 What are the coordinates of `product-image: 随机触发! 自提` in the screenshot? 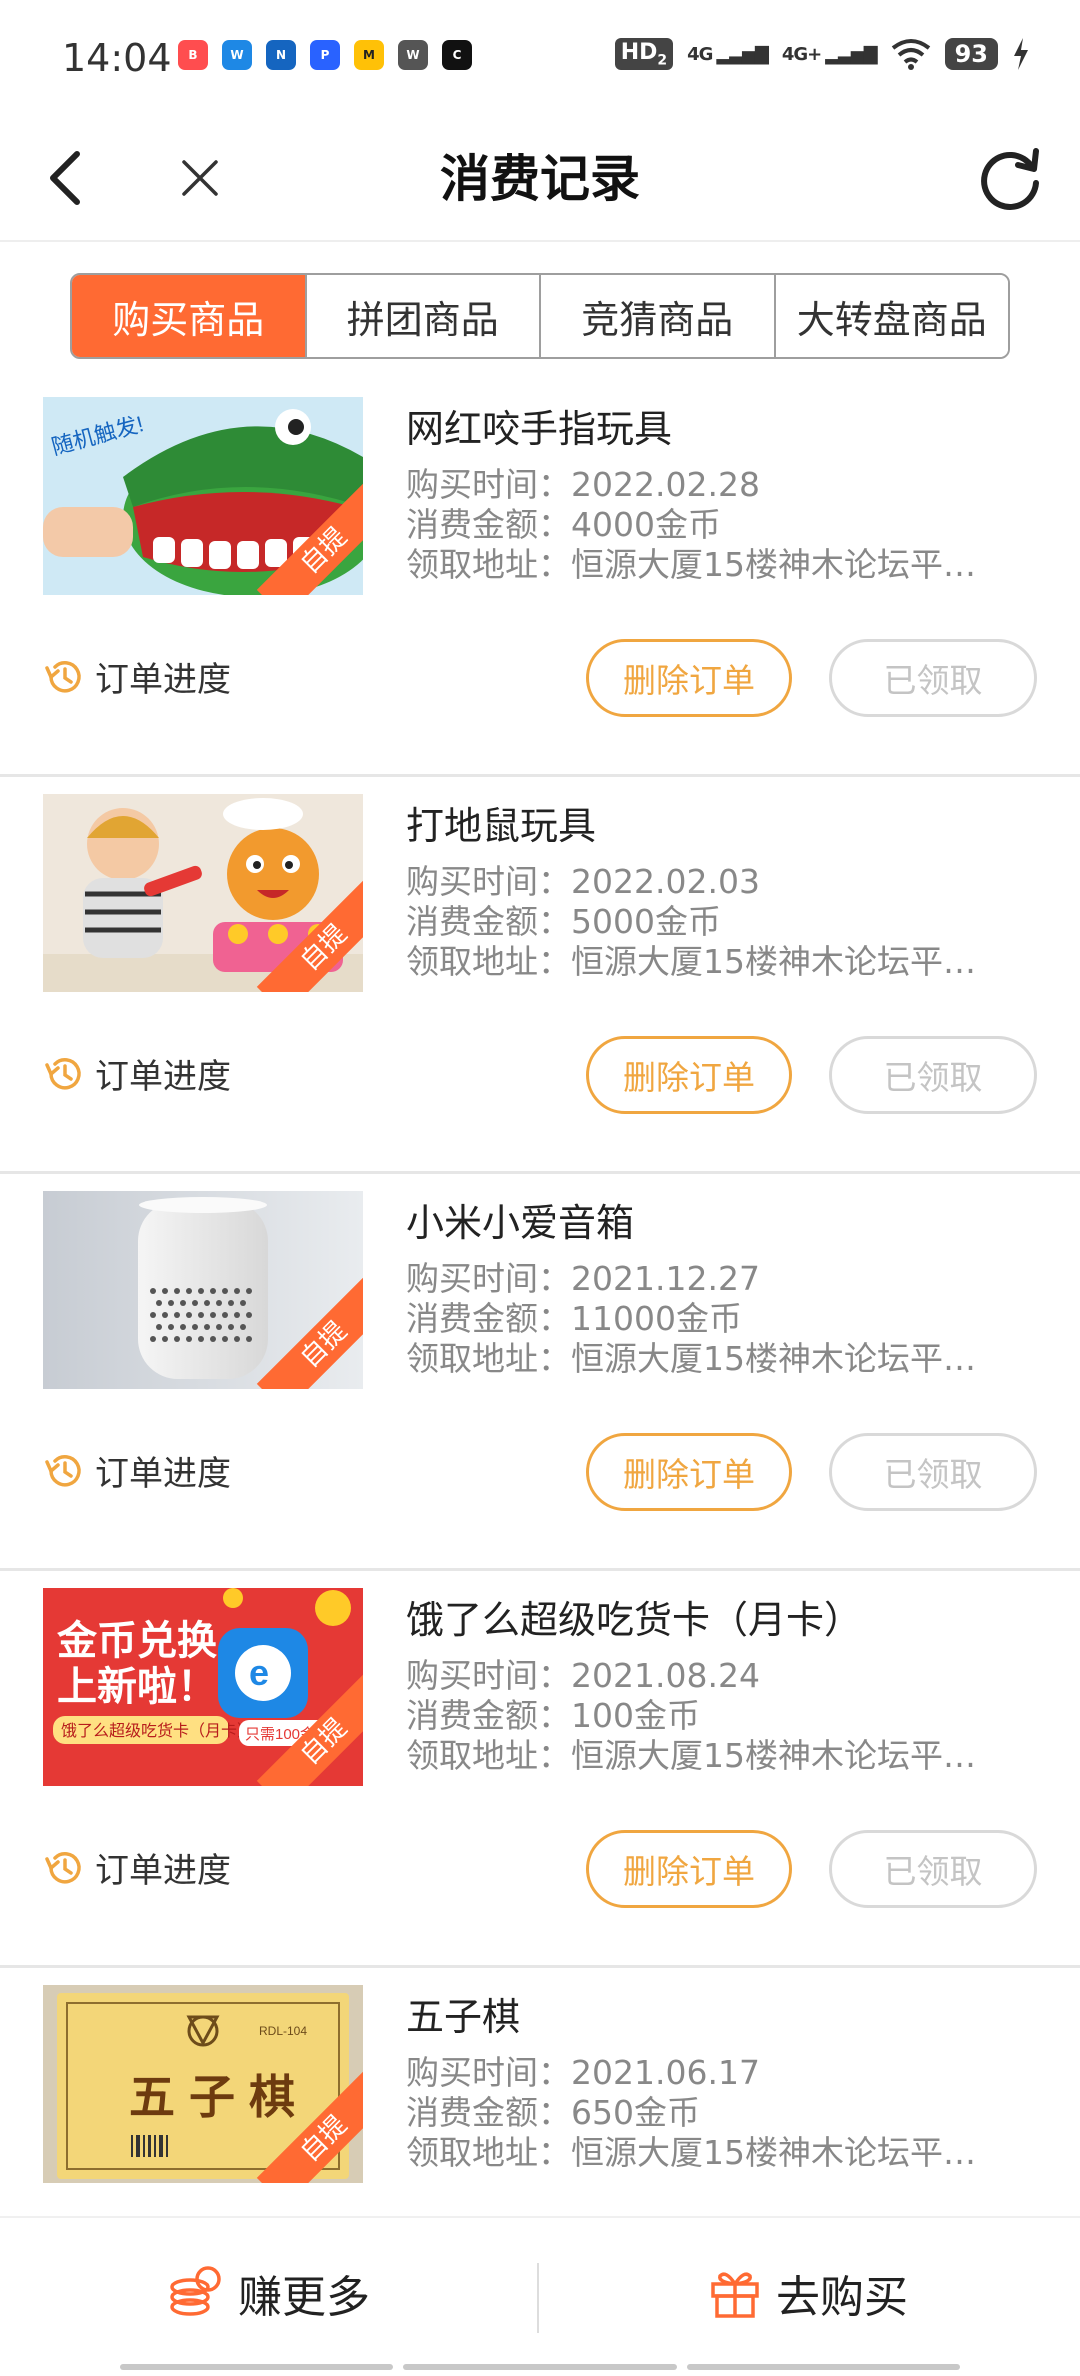 It's located at (203, 496).